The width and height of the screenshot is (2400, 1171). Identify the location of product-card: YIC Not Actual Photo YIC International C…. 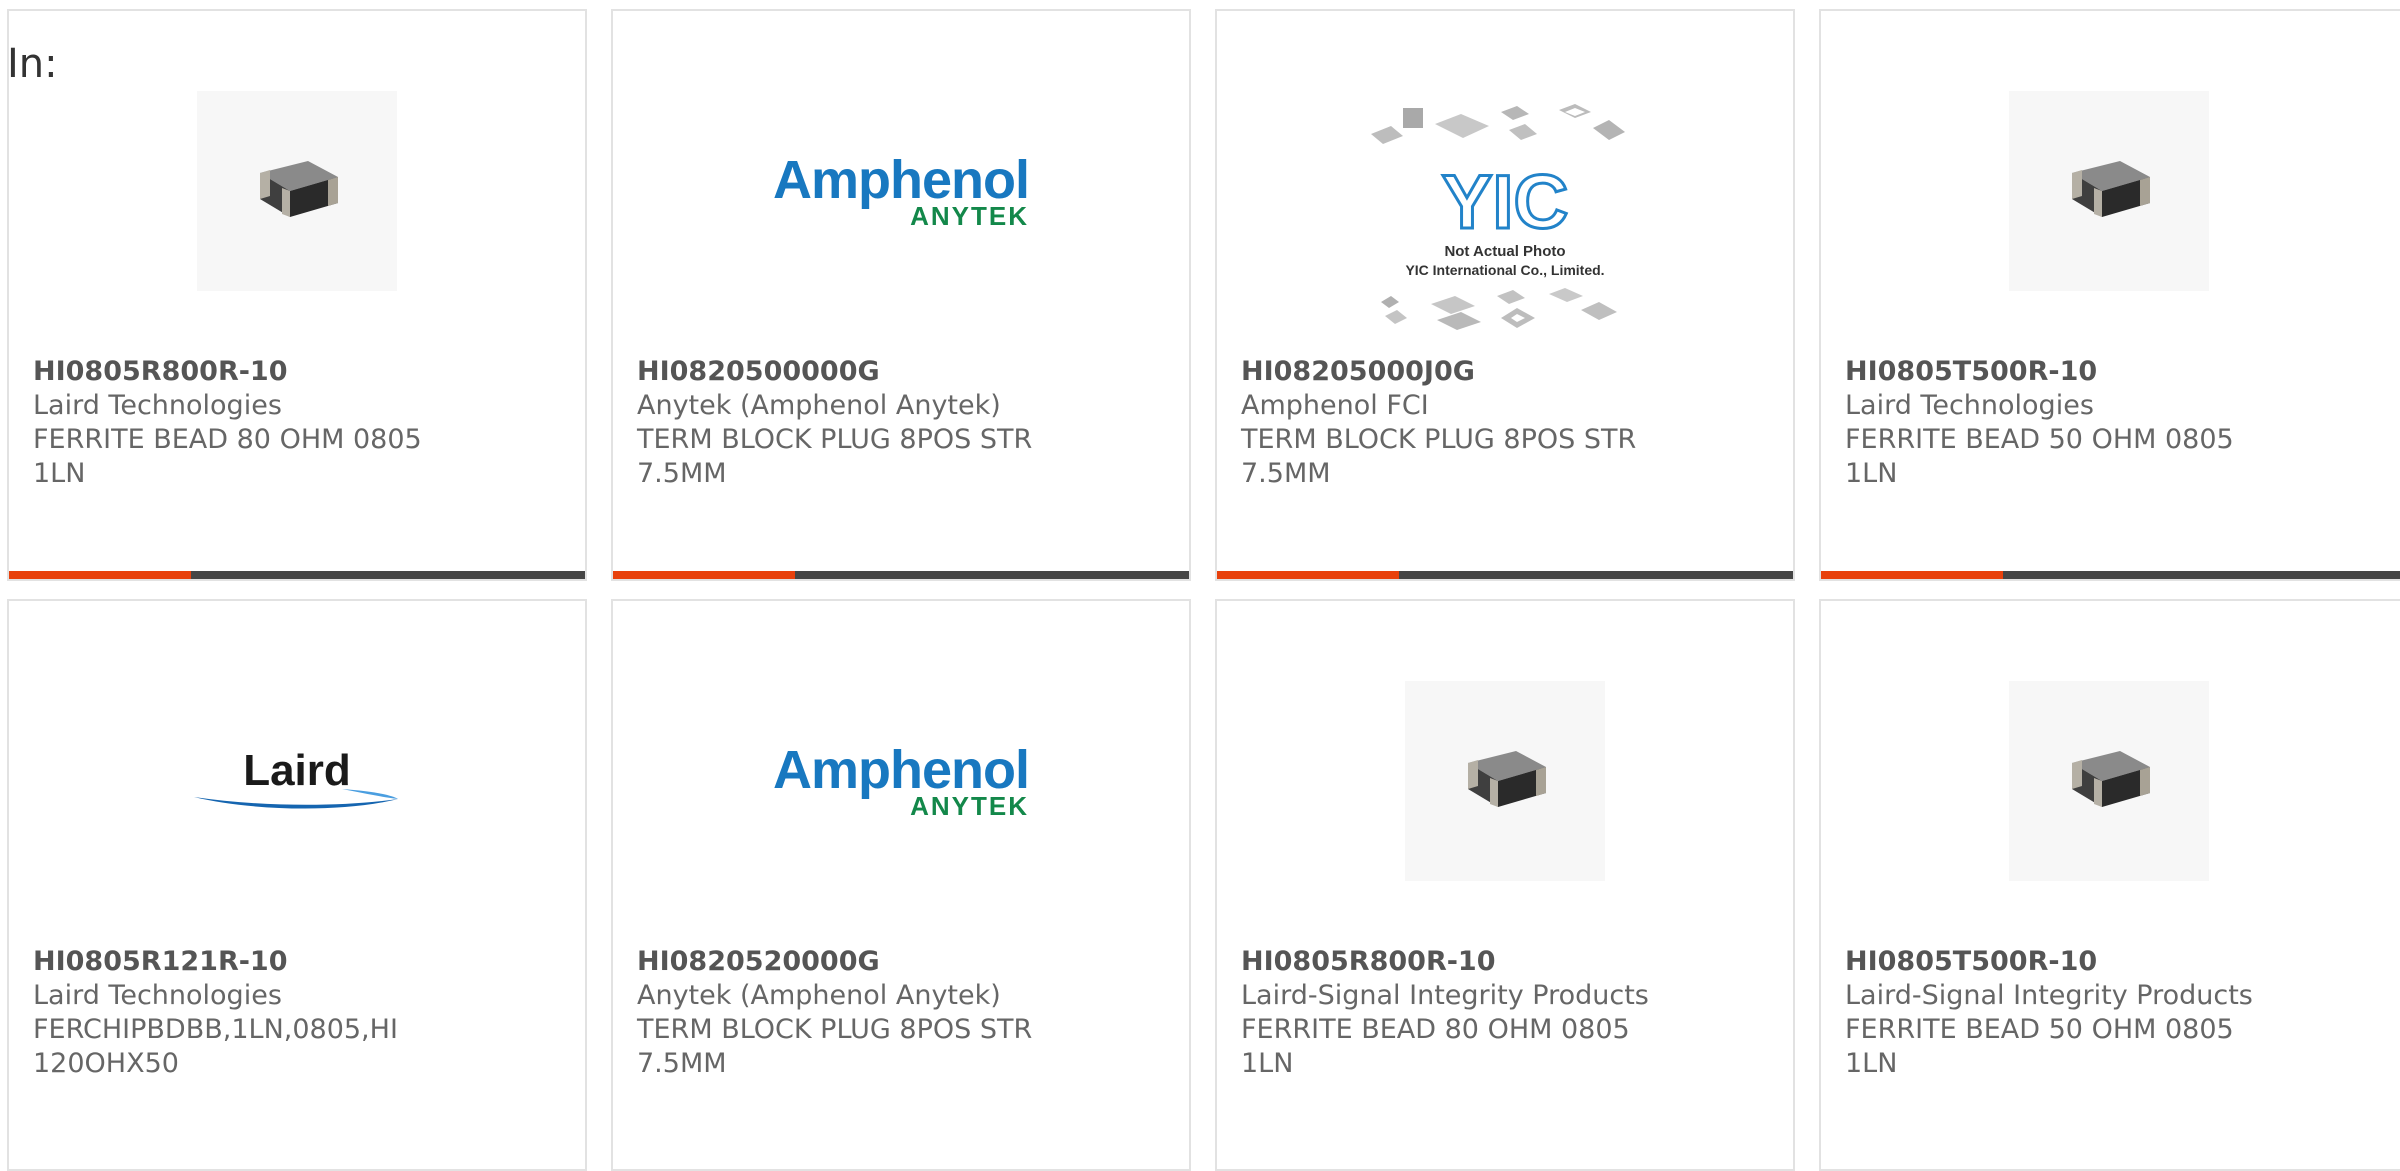
(1505, 295).